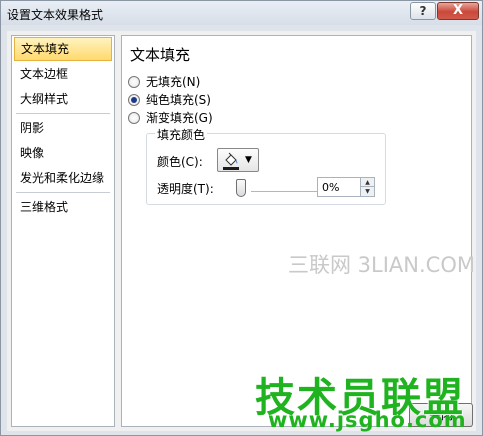  I want to click on chevron-down-icon: ▼, so click(248, 160).